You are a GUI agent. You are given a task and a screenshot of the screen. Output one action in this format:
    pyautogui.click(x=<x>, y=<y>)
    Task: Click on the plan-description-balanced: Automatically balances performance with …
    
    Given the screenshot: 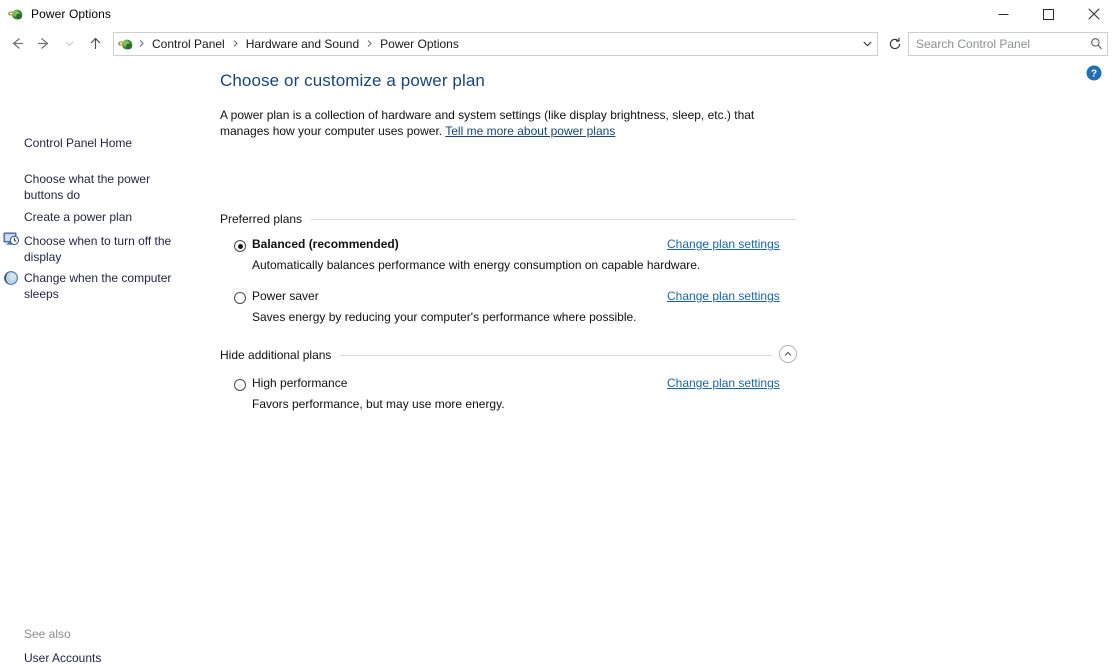 What is the action you would take?
    pyautogui.click(x=476, y=265)
    